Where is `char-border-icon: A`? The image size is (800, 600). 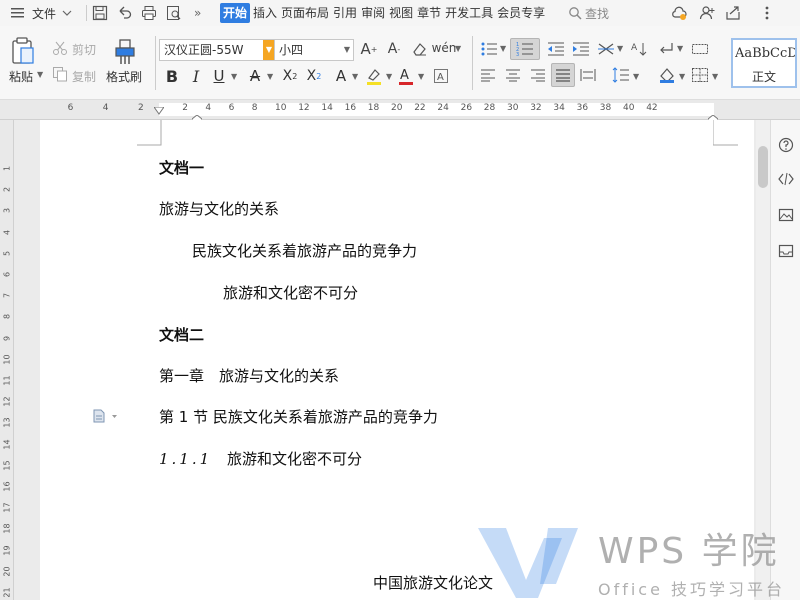 char-border-icon: A is located at coordinates (441, 76).